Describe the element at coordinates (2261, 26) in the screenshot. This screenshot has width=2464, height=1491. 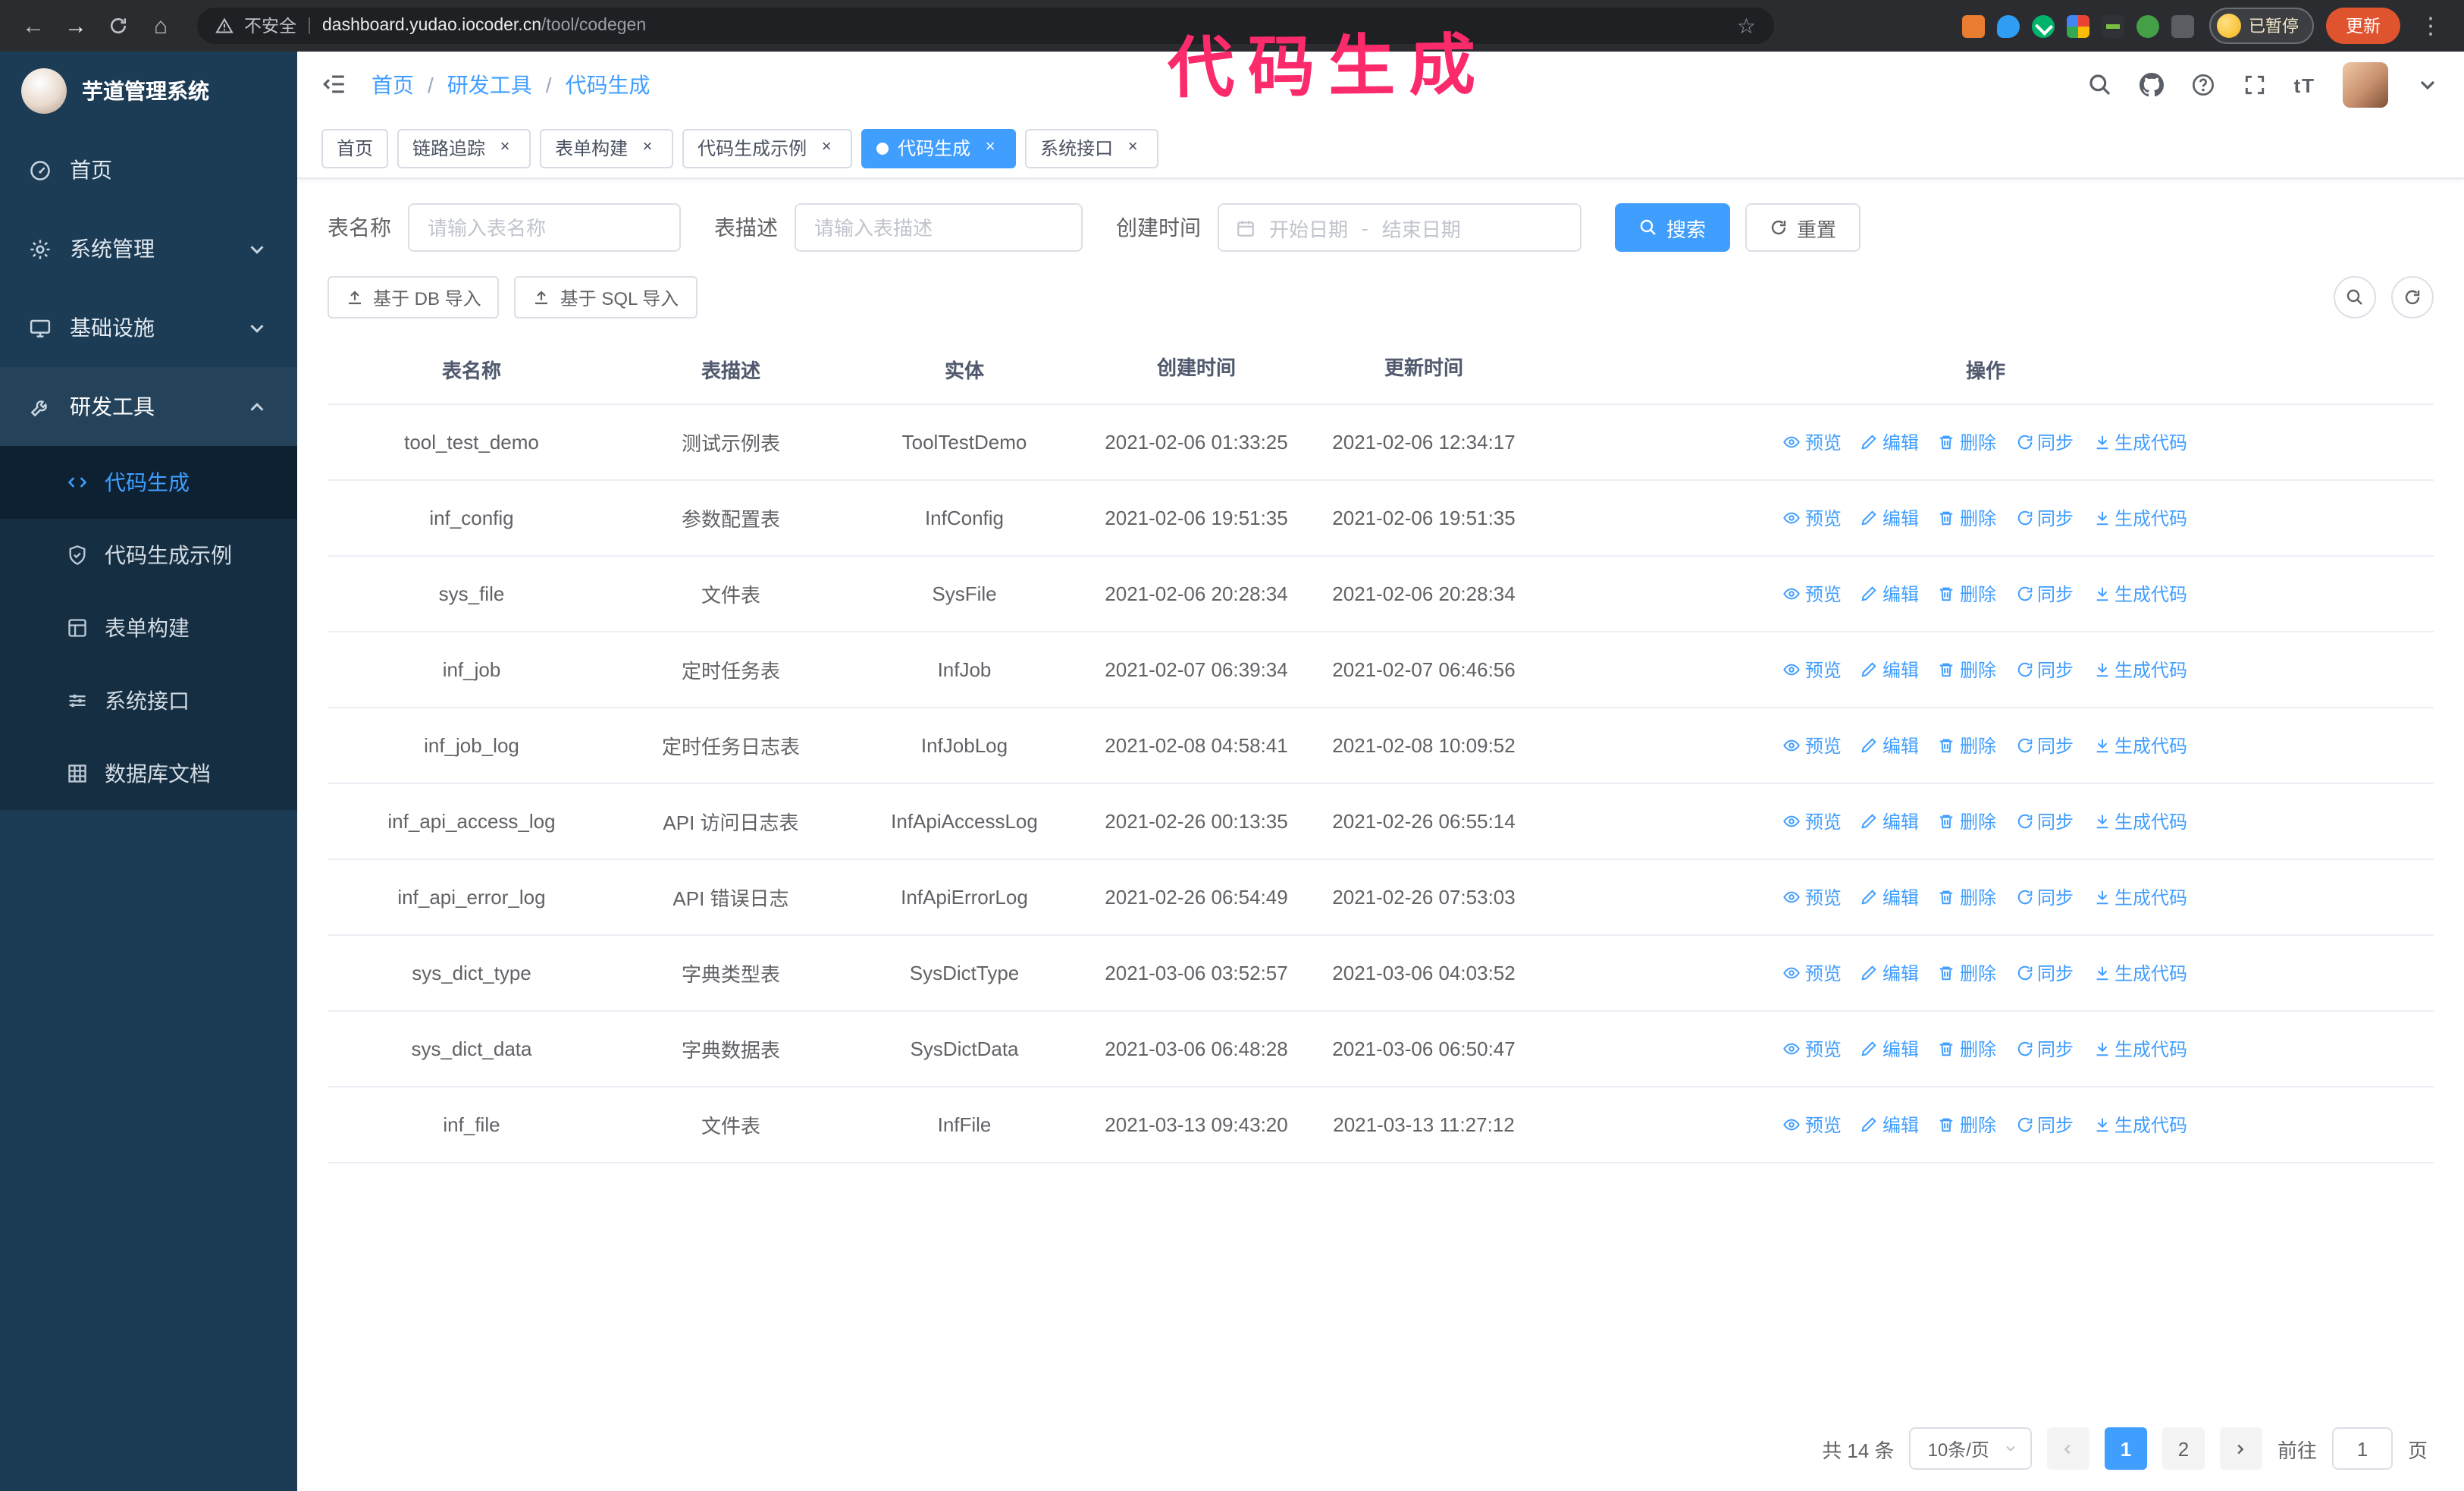
I see `profile-sync-paused-chip: 已暂停` at that location.